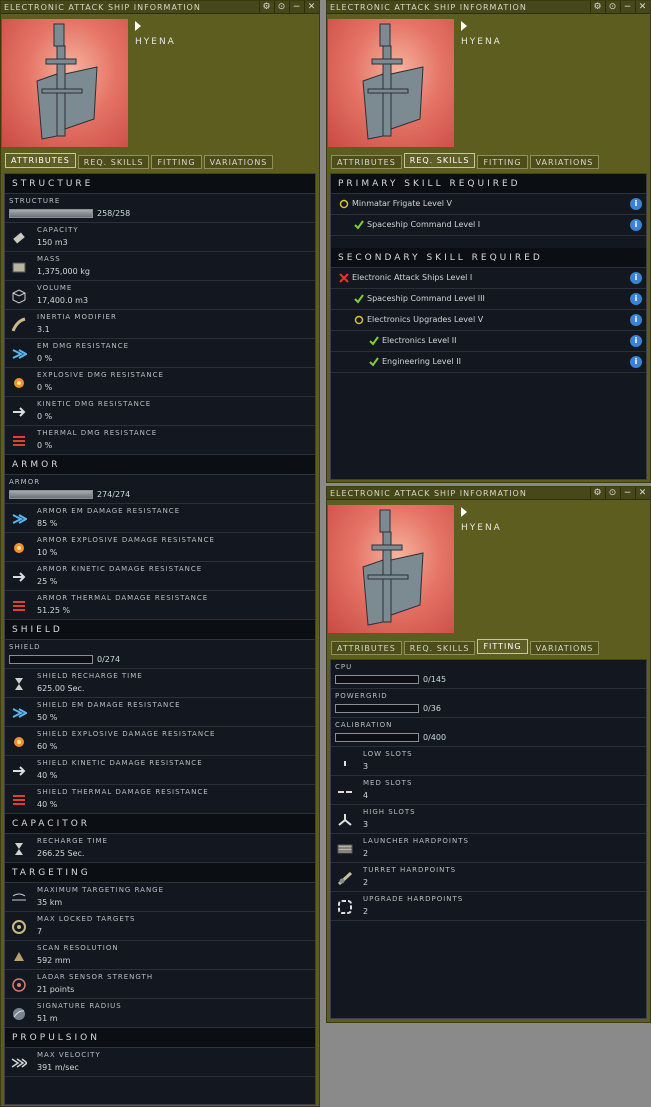 Image resolution: width=651 pixels, height=1107 pixels. Describe the element at coordinates (432, 708) in the screenshot. I see `powergrid-value: 0/36` at that location.